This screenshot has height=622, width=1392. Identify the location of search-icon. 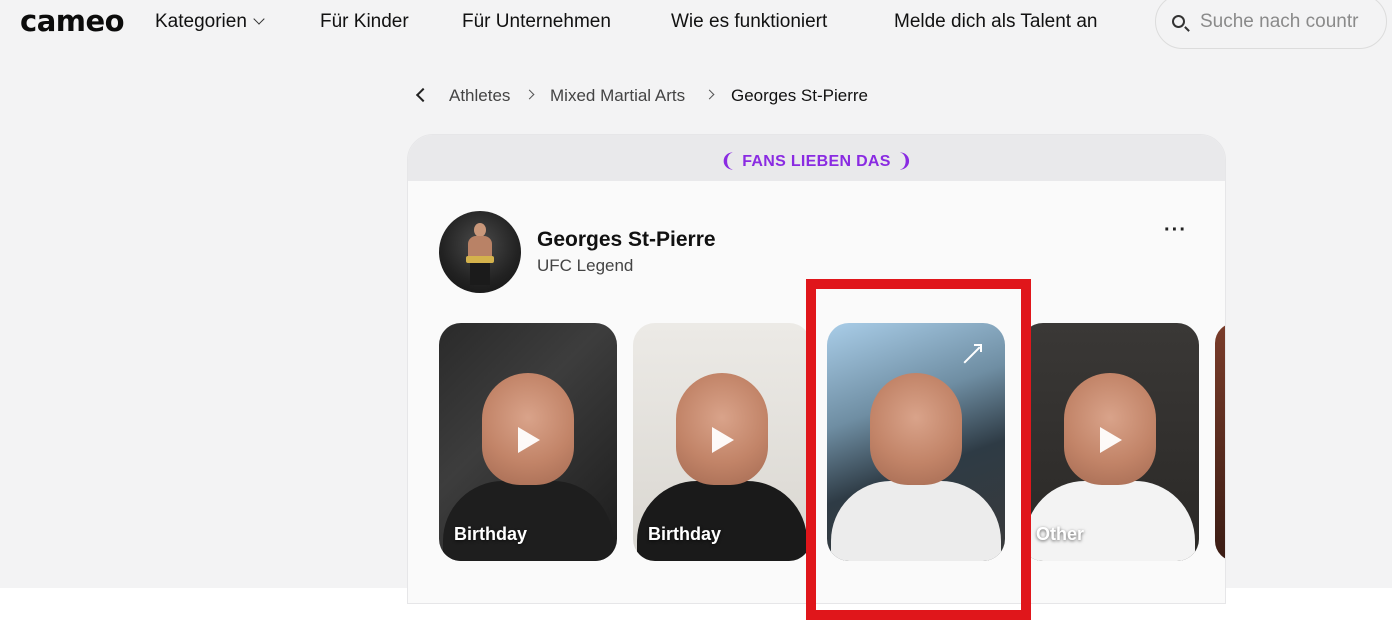
(1178, 21).